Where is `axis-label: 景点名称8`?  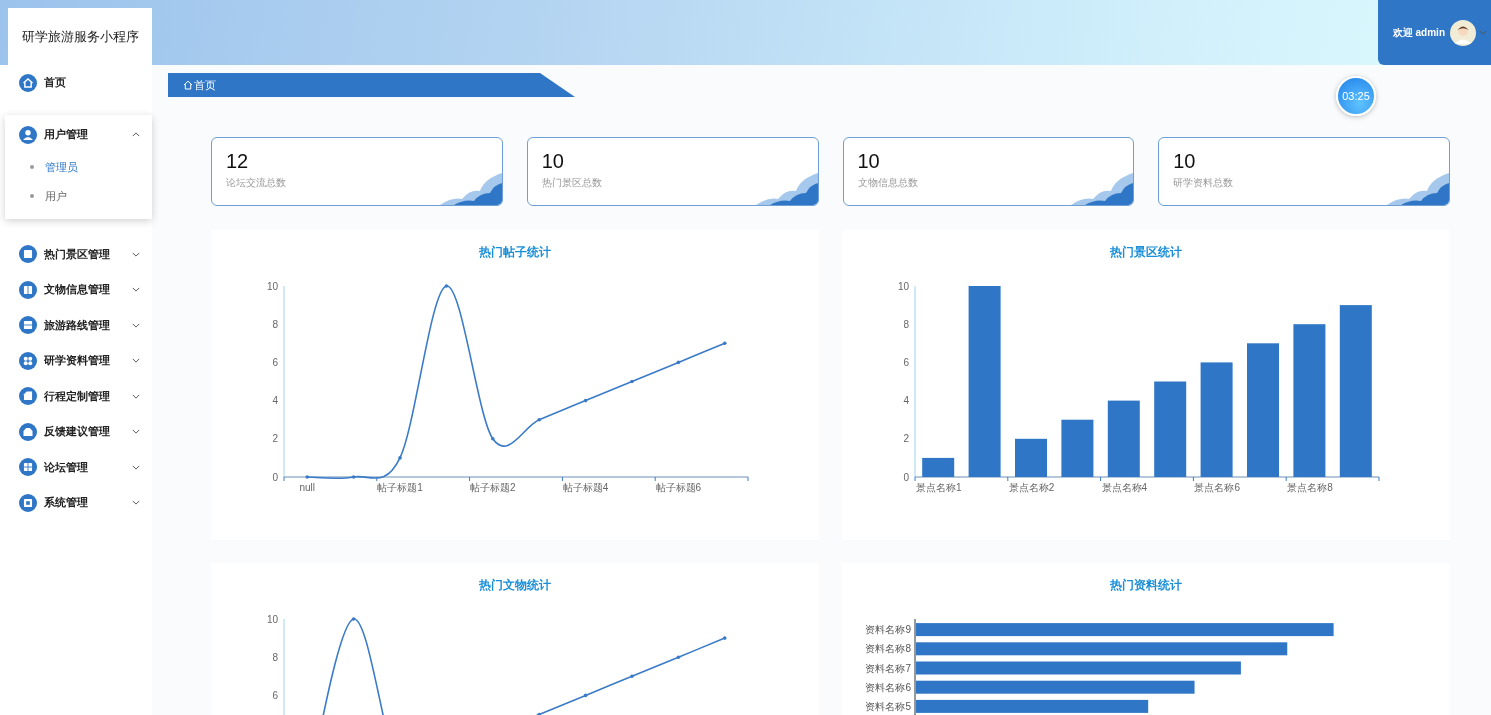 axis-label: 景点名称8 is located at coordinates (1310, 487).